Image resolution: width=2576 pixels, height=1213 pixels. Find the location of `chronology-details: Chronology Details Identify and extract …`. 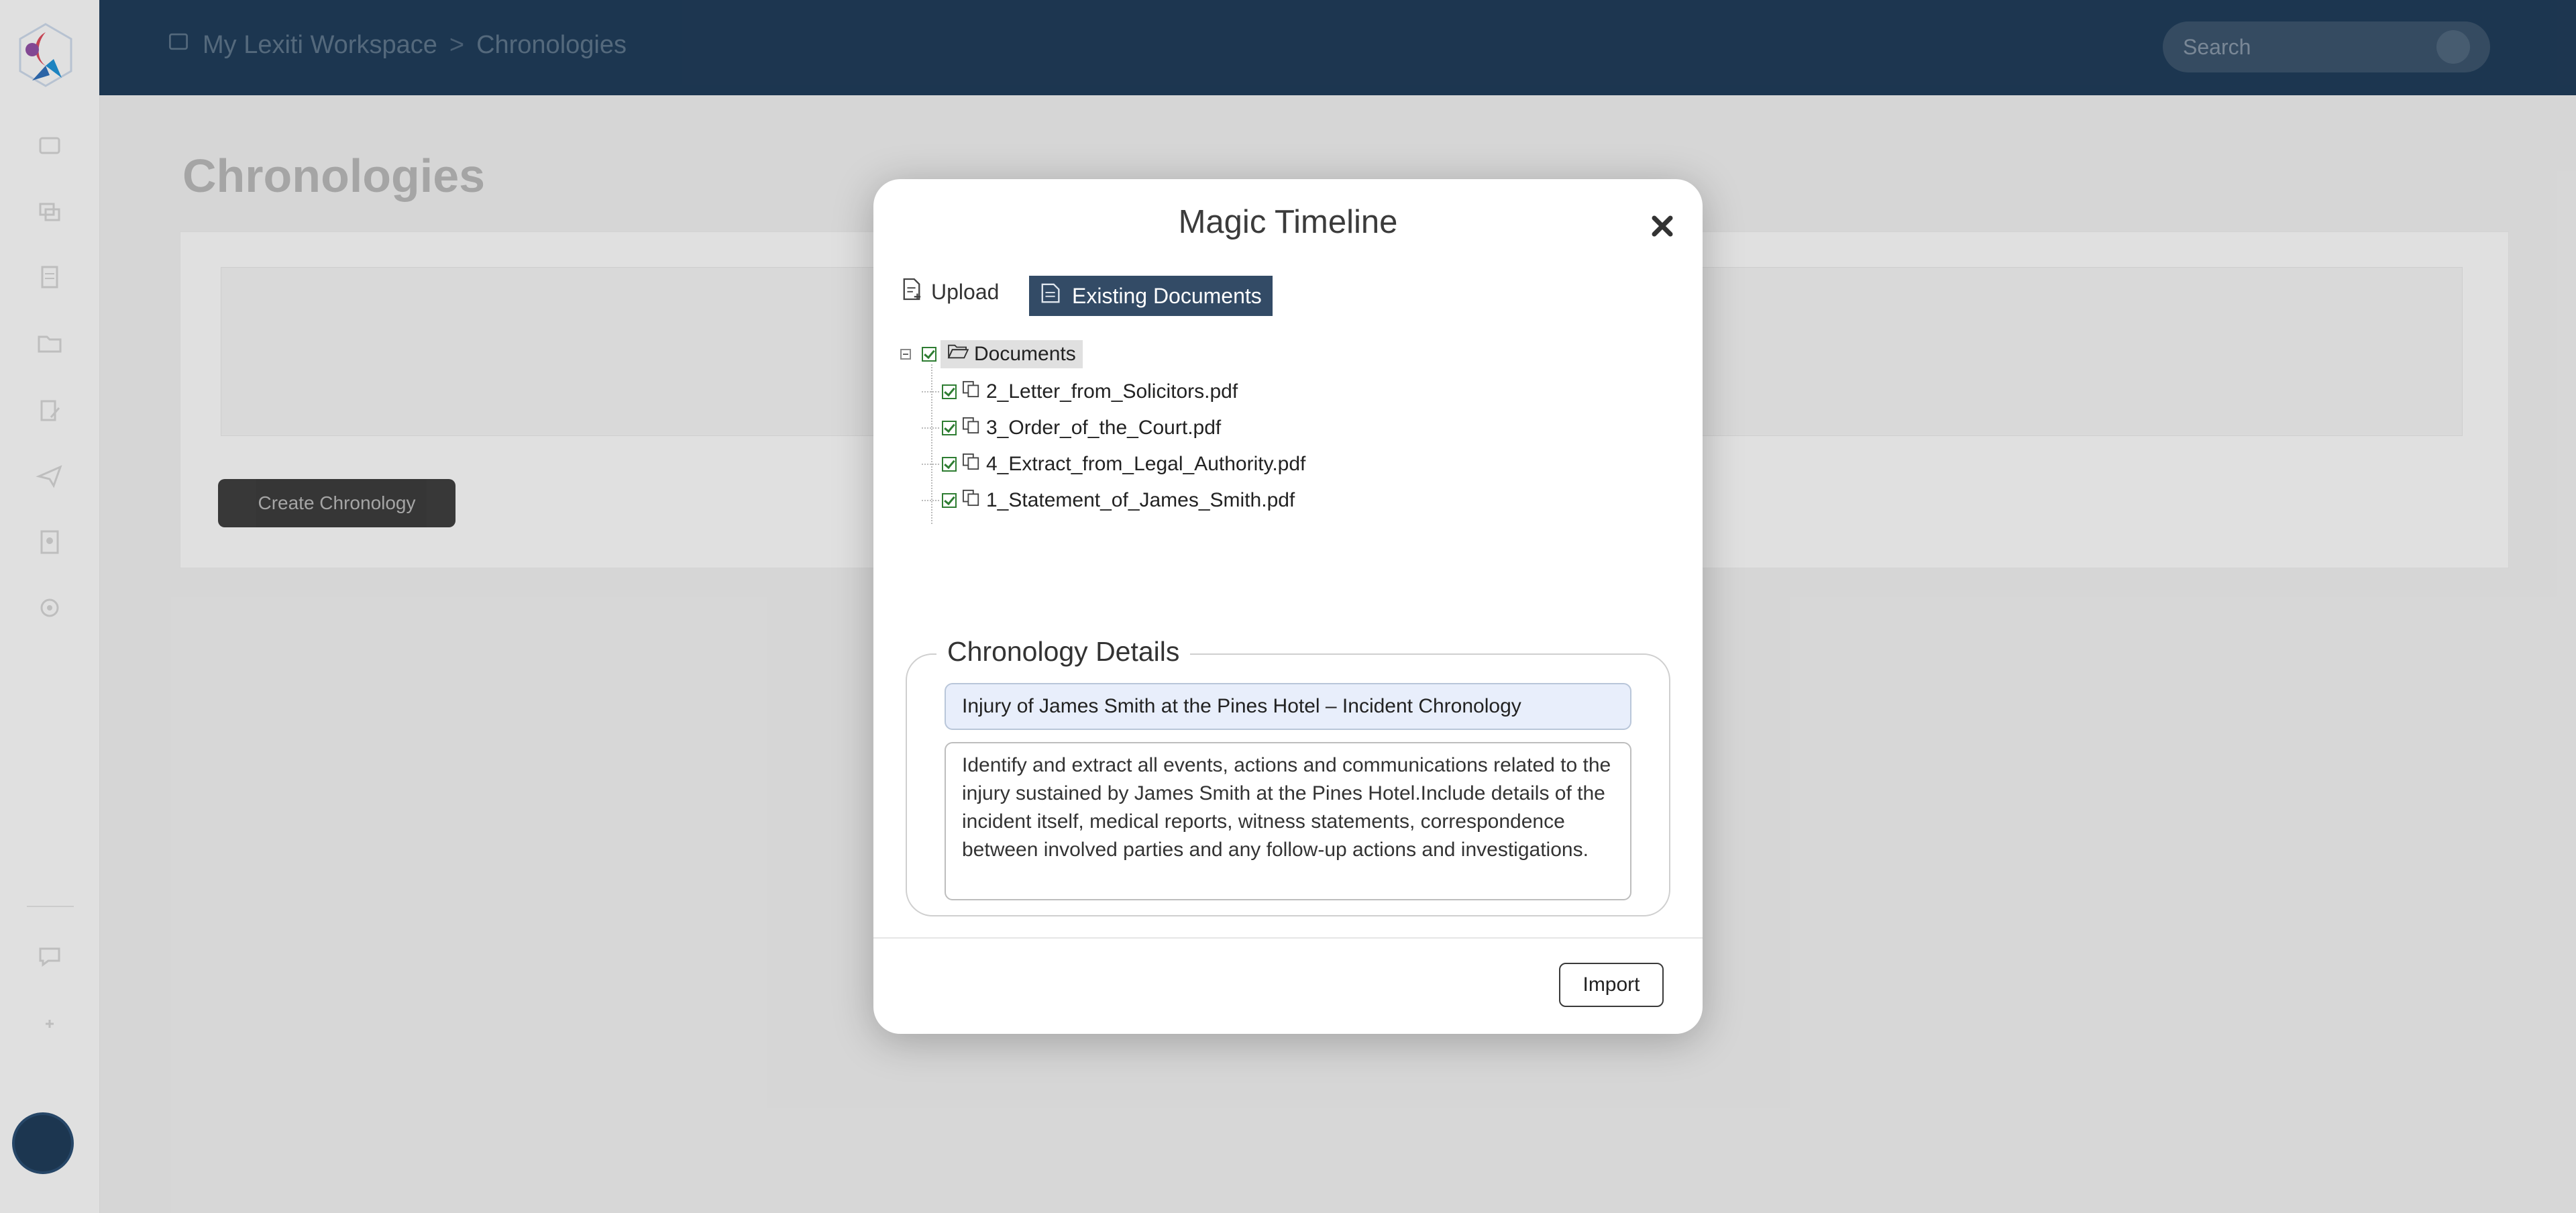

chronology-details: Chronology Details Identify and extract … is located at coordinates (1288, 776).